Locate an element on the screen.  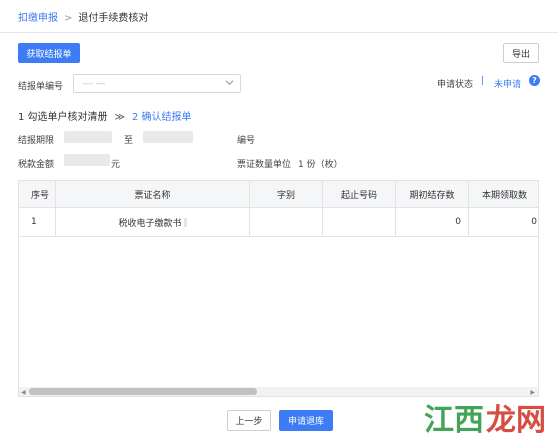
period-to-label: 至 is located at coordinates (129, 141).